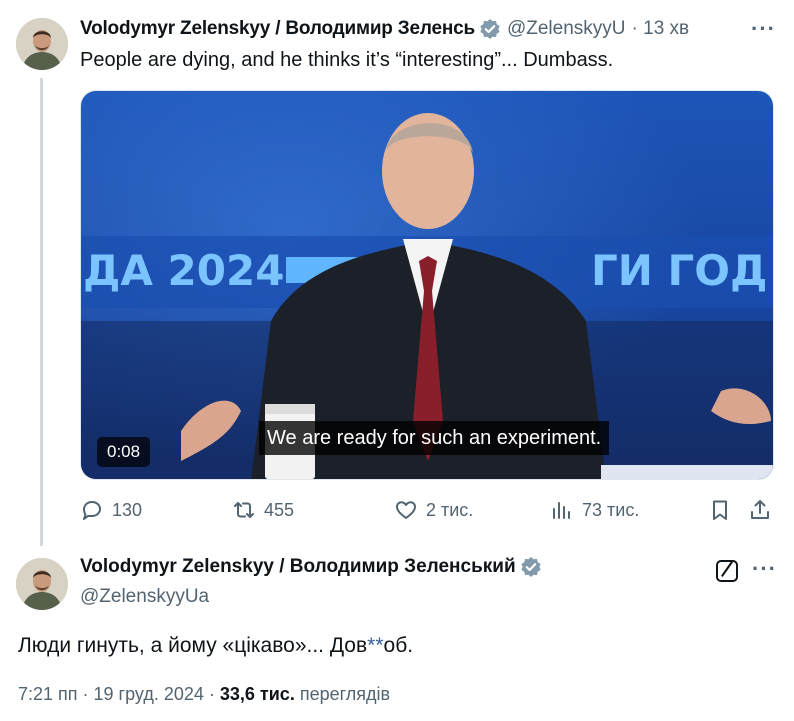 The height and width of the screenshot is (721, 794). I want to click on author-avatar, so click(42, 584).